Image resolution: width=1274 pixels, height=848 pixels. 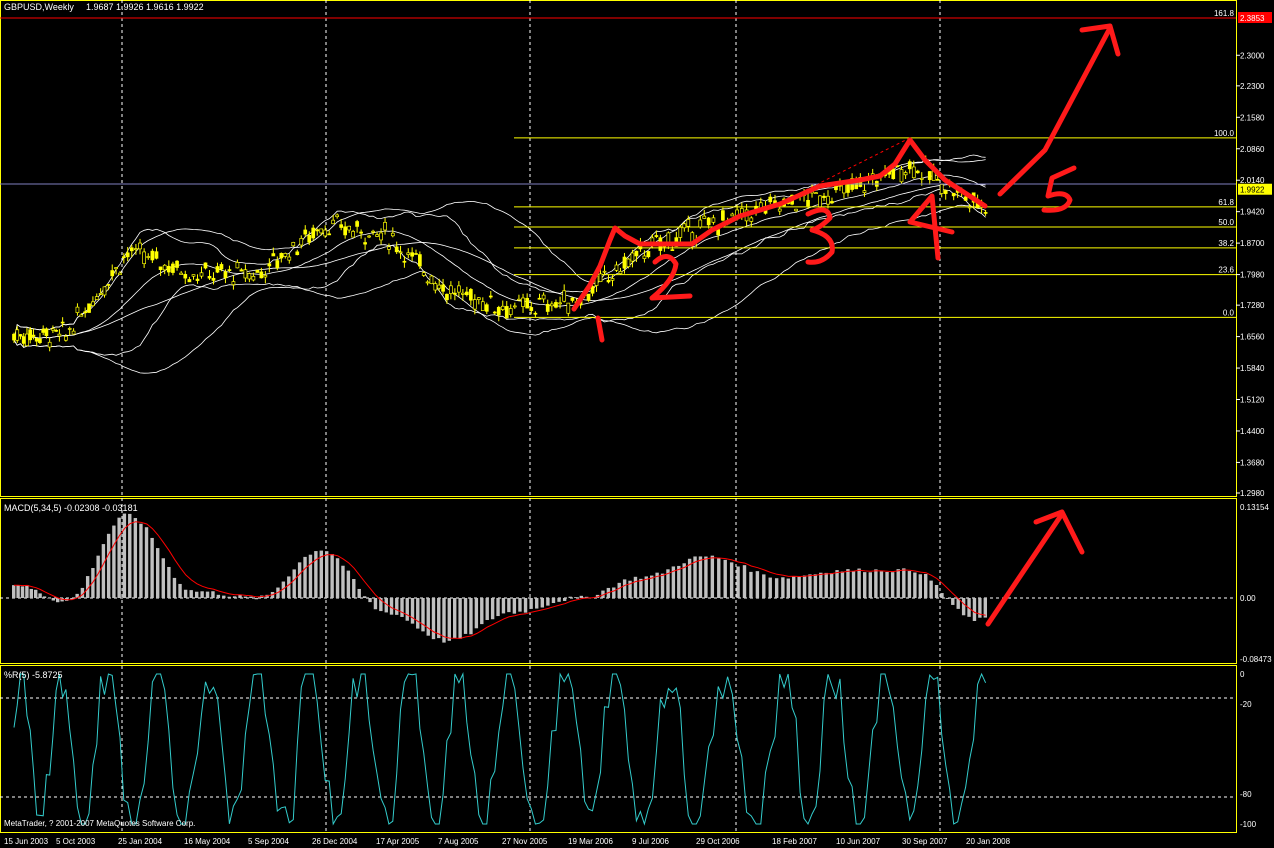 What do you see at coordinates (140, 841) in the screenshot?
I see `time-tick-label: 25 Jan 2004` at bounding box center [140, 841].